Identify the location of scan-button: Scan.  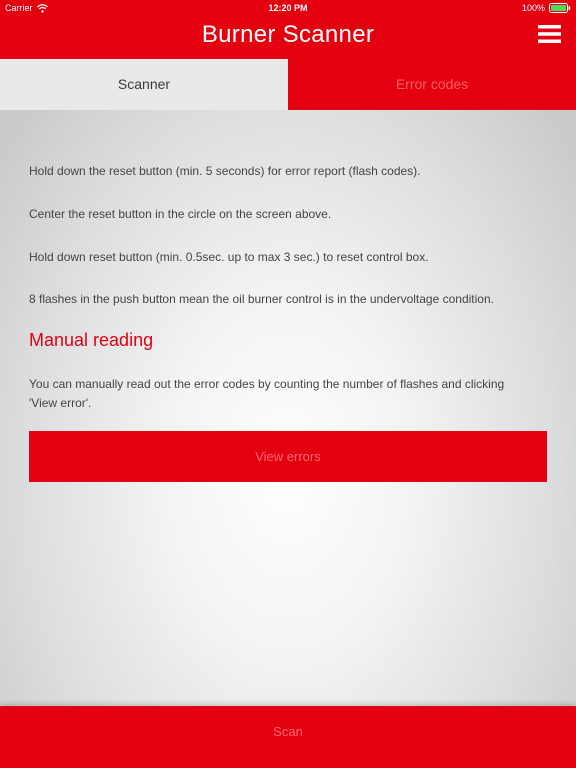
(288, 737).